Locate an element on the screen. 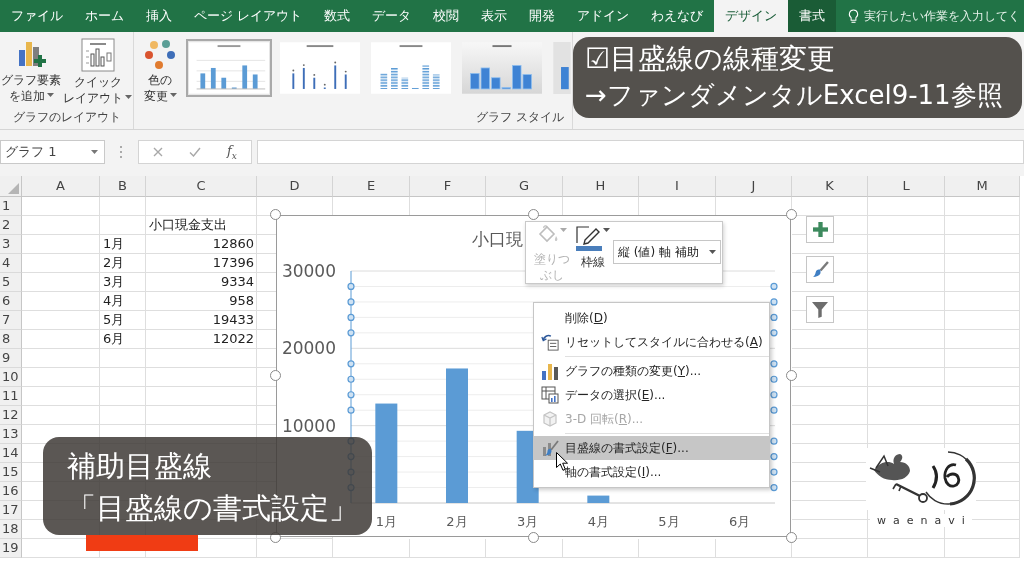 Image resolution: width=1024 pixels, height=562 pixels. row-header: 7 is located at coordinates (11, 320).